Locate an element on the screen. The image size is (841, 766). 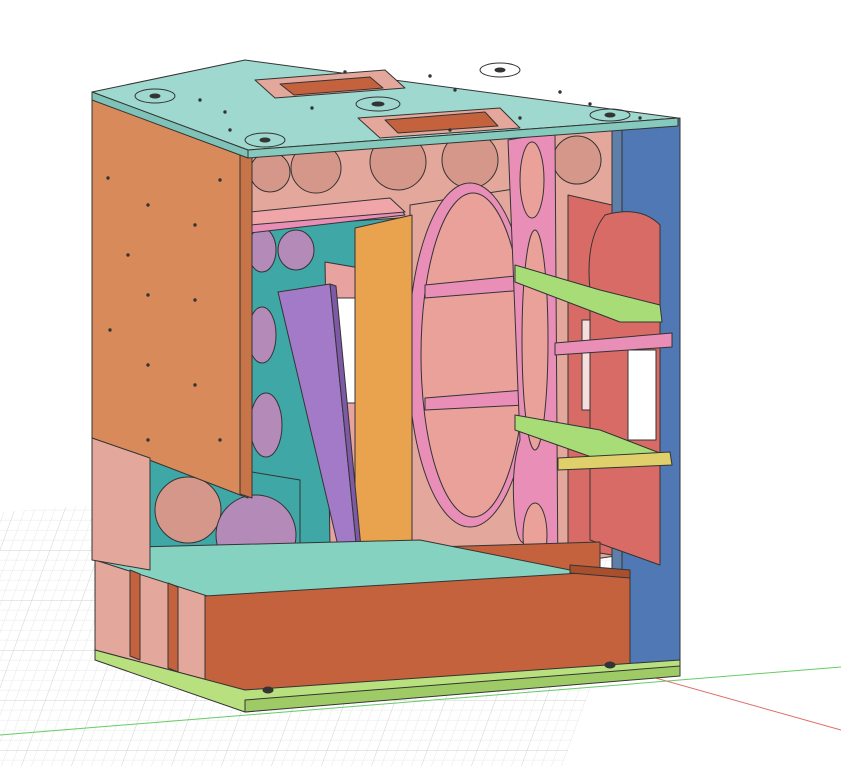
left-side-edge is located at coordinates (246, 324).